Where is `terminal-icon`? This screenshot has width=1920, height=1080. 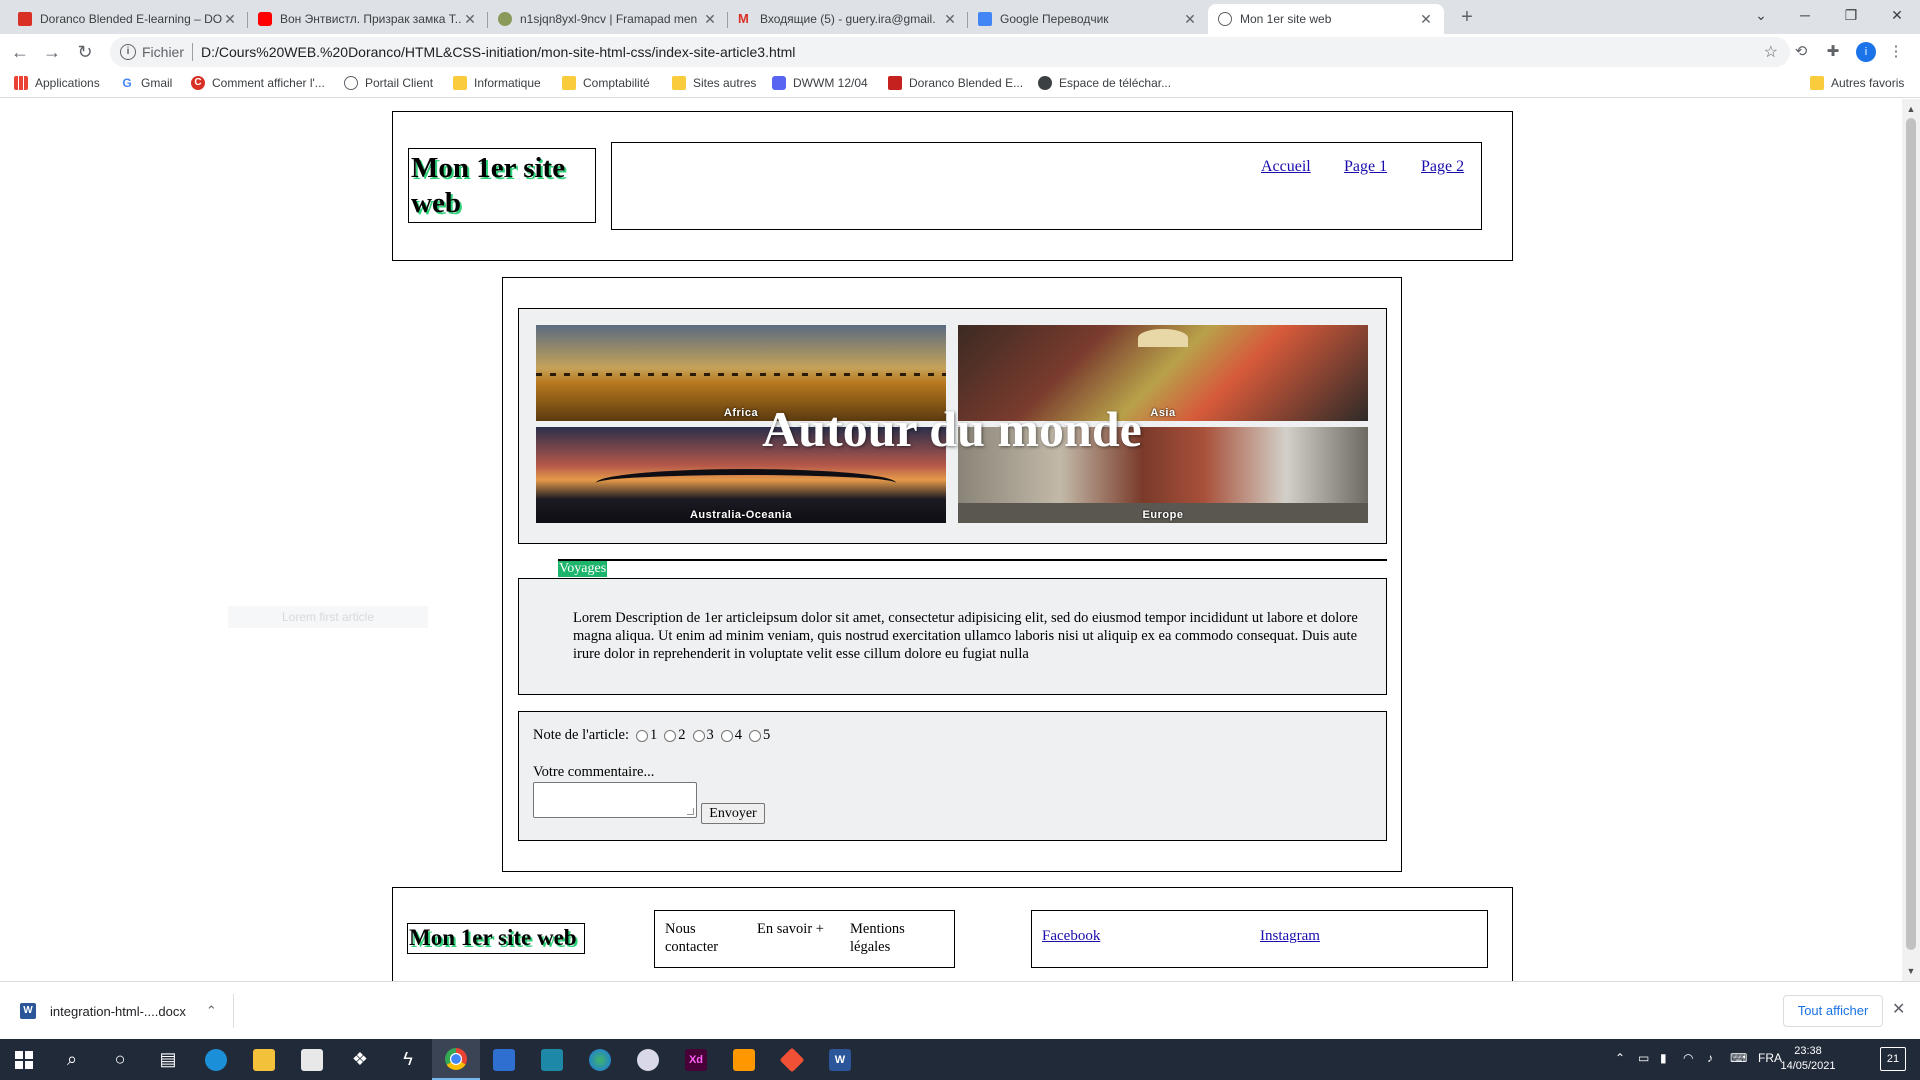
terminal-icon is located at coordinates (552, 1059).